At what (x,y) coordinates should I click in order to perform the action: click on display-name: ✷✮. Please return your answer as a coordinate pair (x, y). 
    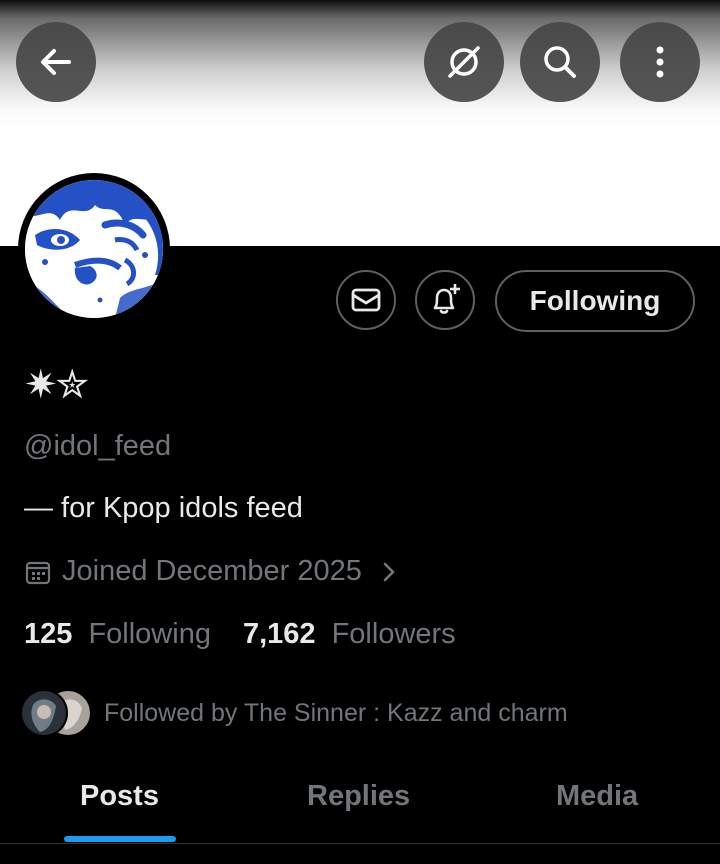
    Looking at the image, I should click on (56, 385).